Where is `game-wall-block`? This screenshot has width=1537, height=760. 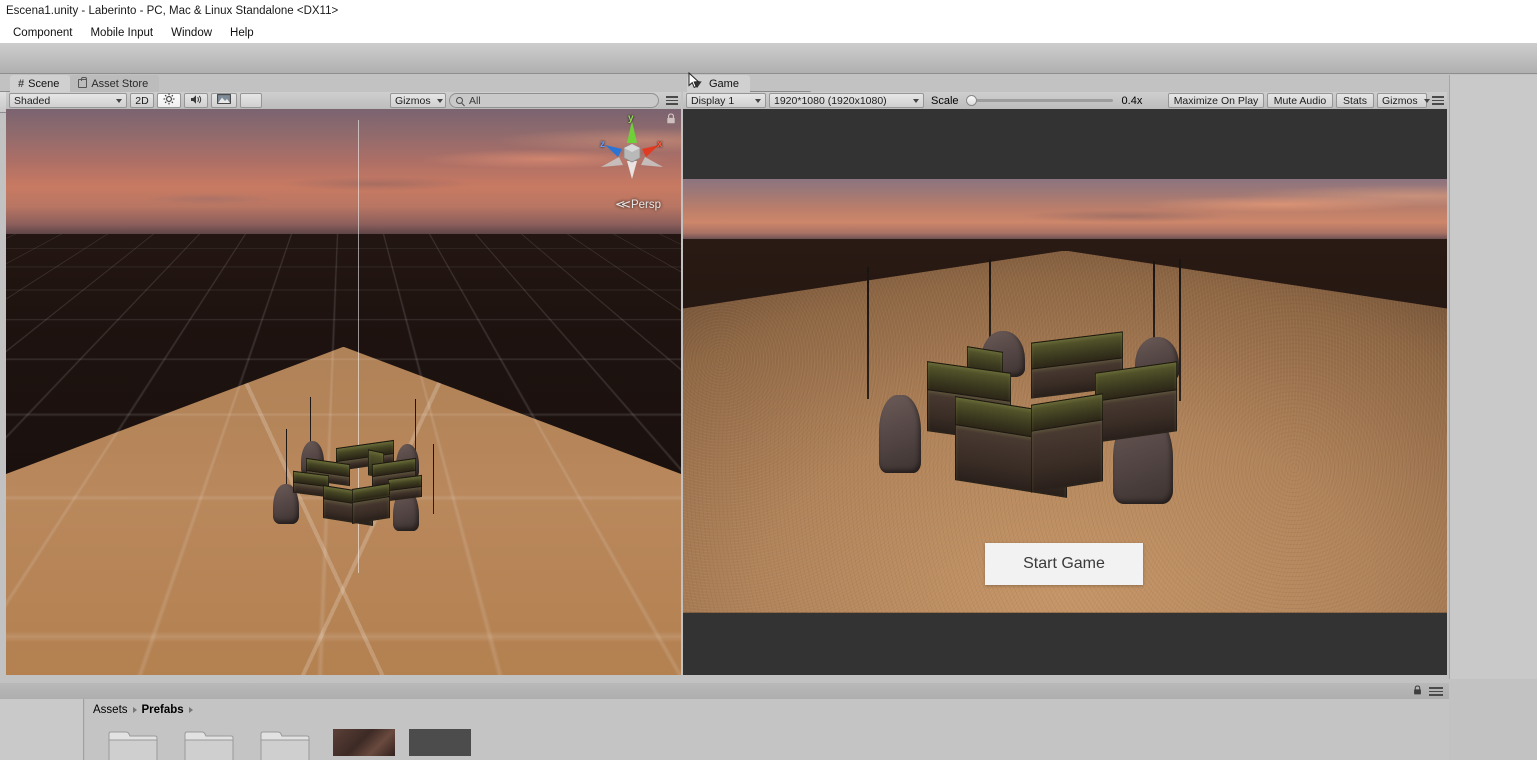 game-wall-block is located at coordinates (1067, 456).